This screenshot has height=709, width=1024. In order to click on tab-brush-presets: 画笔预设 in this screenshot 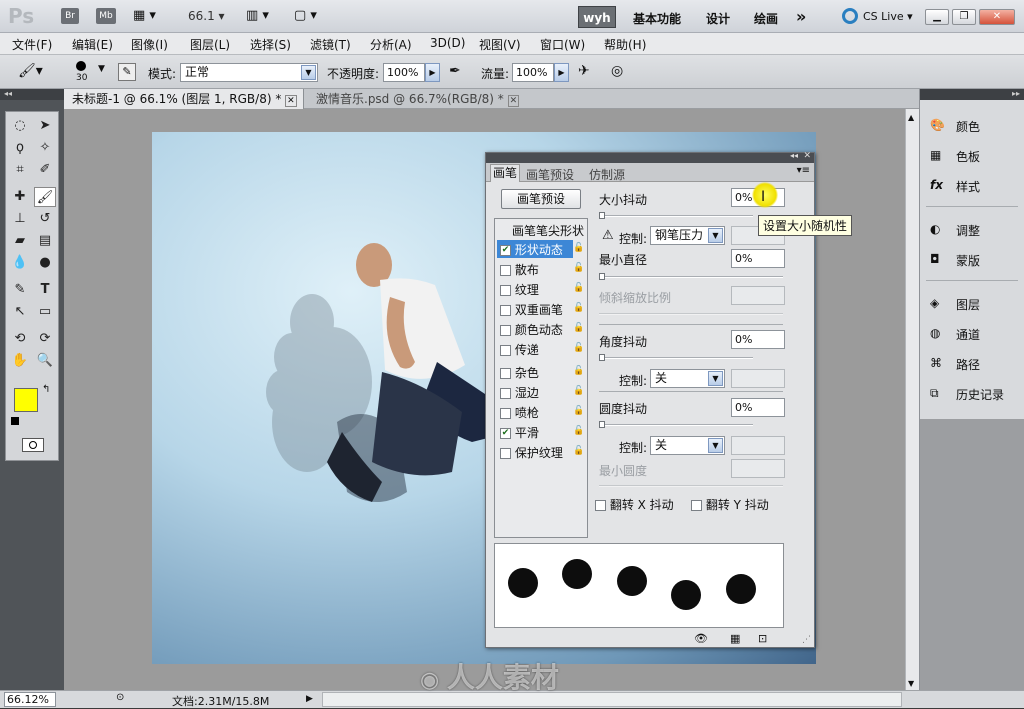, I will do `click(550, 174)`.